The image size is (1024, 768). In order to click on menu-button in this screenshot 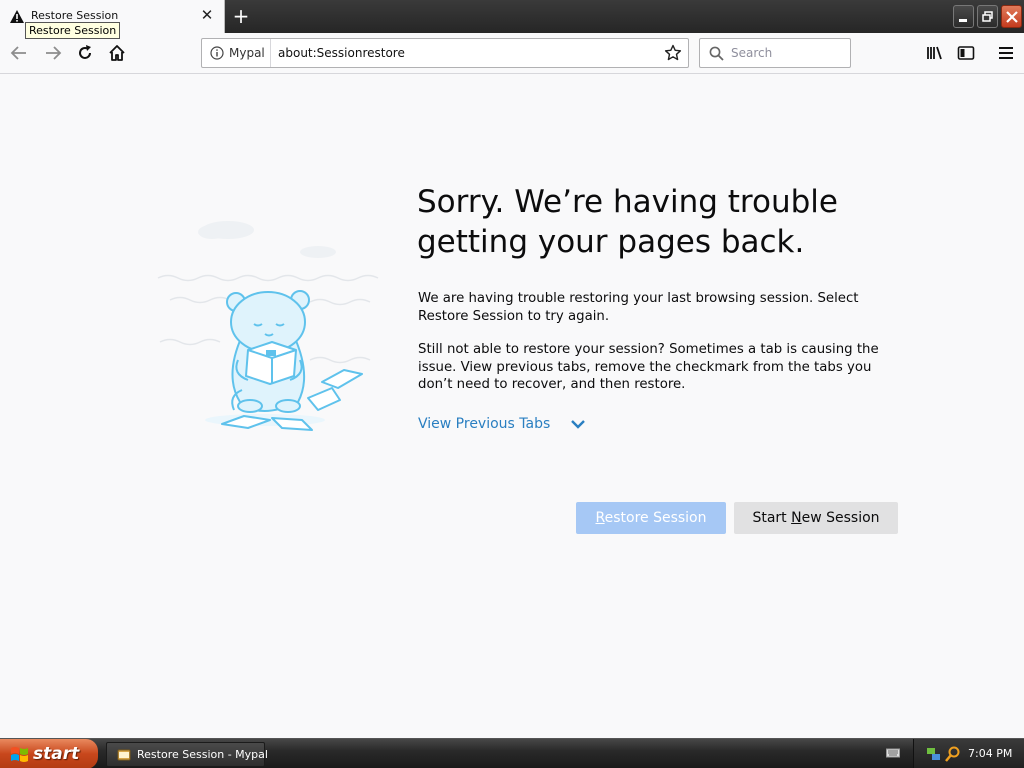, I will do `click(1006, 53)`.